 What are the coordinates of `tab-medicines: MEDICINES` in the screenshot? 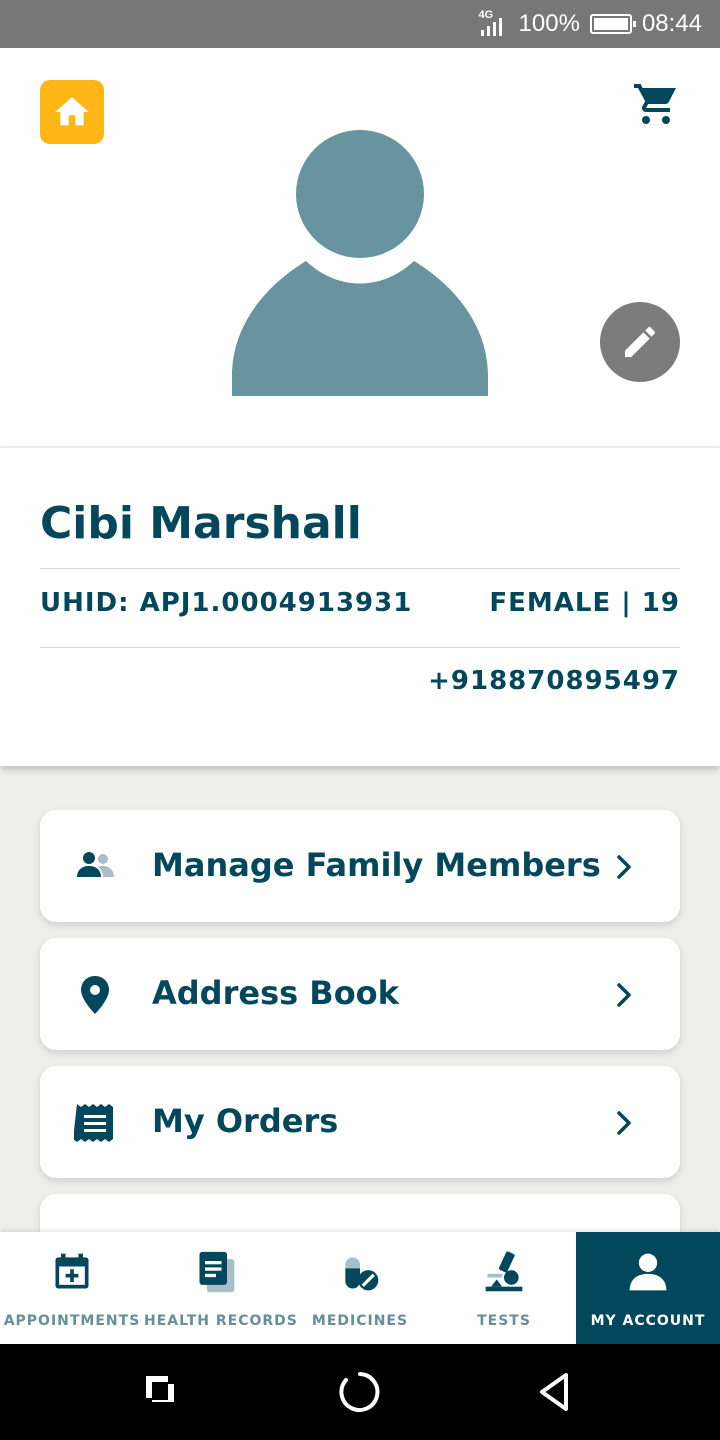 It's located at (360, 1288).